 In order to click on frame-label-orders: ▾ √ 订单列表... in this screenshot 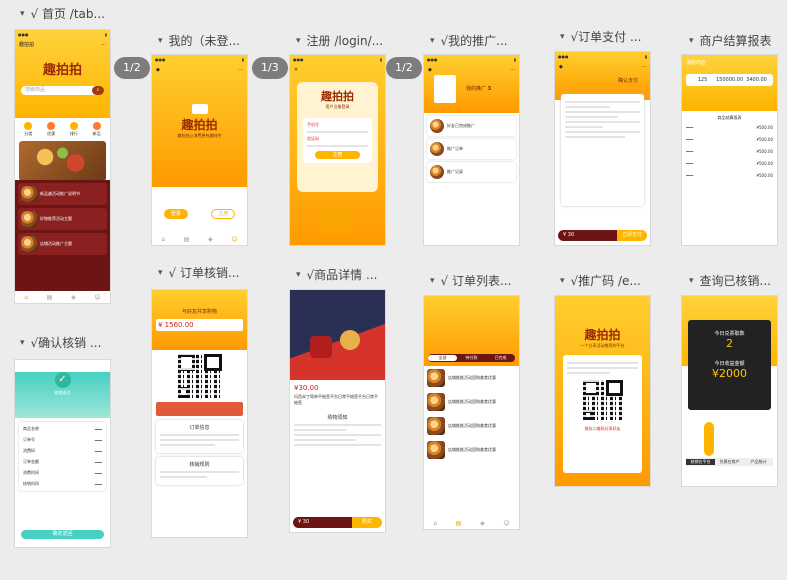, I will do `click(470, 280)`.